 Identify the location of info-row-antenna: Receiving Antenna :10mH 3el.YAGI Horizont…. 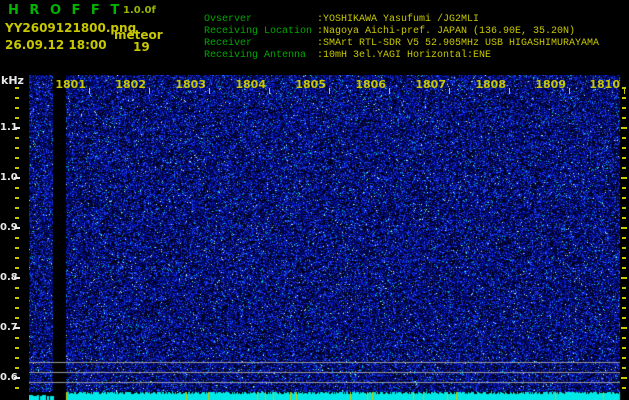
(335, 56).